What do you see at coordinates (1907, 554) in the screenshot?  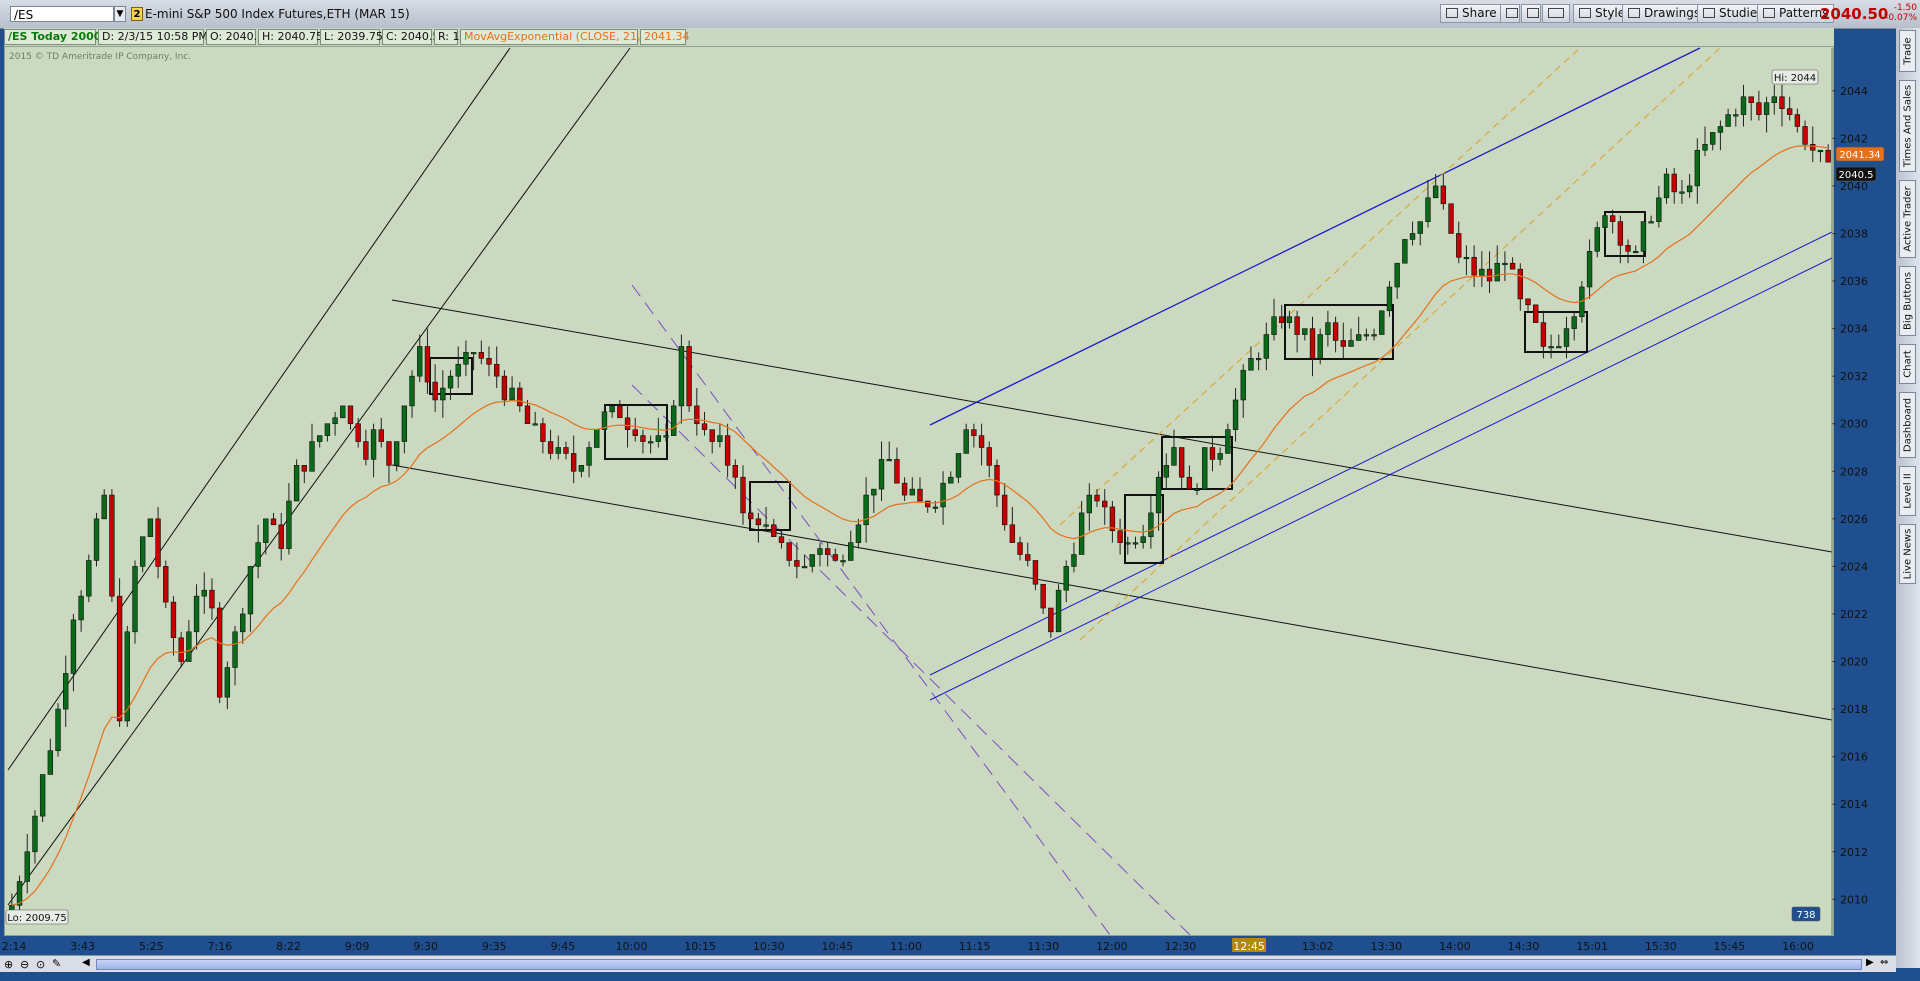 I see `sidebar-tab-live-news: Live News` at bounding box center [1907, 554].